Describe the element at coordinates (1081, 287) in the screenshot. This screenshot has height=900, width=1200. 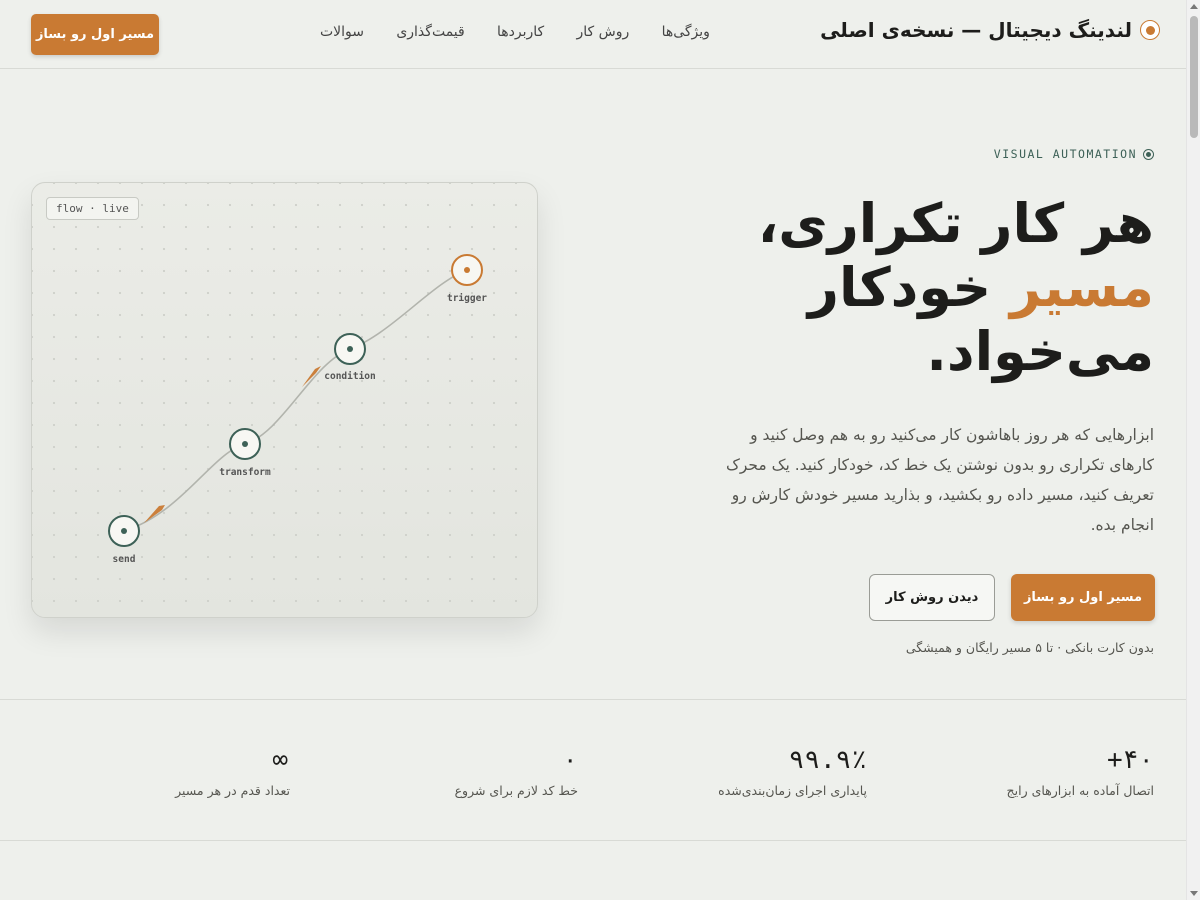
I see `headline-accent-word: مسیر` at that location.